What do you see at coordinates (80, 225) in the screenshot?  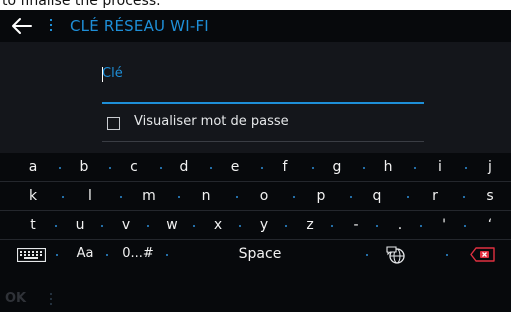 I see `key-u: u` at bounding box center [80, 225].